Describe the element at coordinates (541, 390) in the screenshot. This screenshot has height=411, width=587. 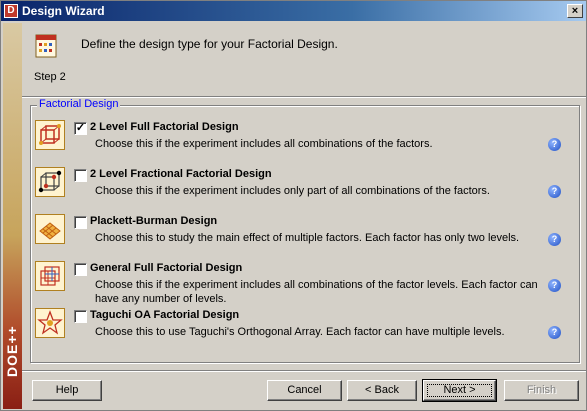
I see `finish-button: Finish` at that location.